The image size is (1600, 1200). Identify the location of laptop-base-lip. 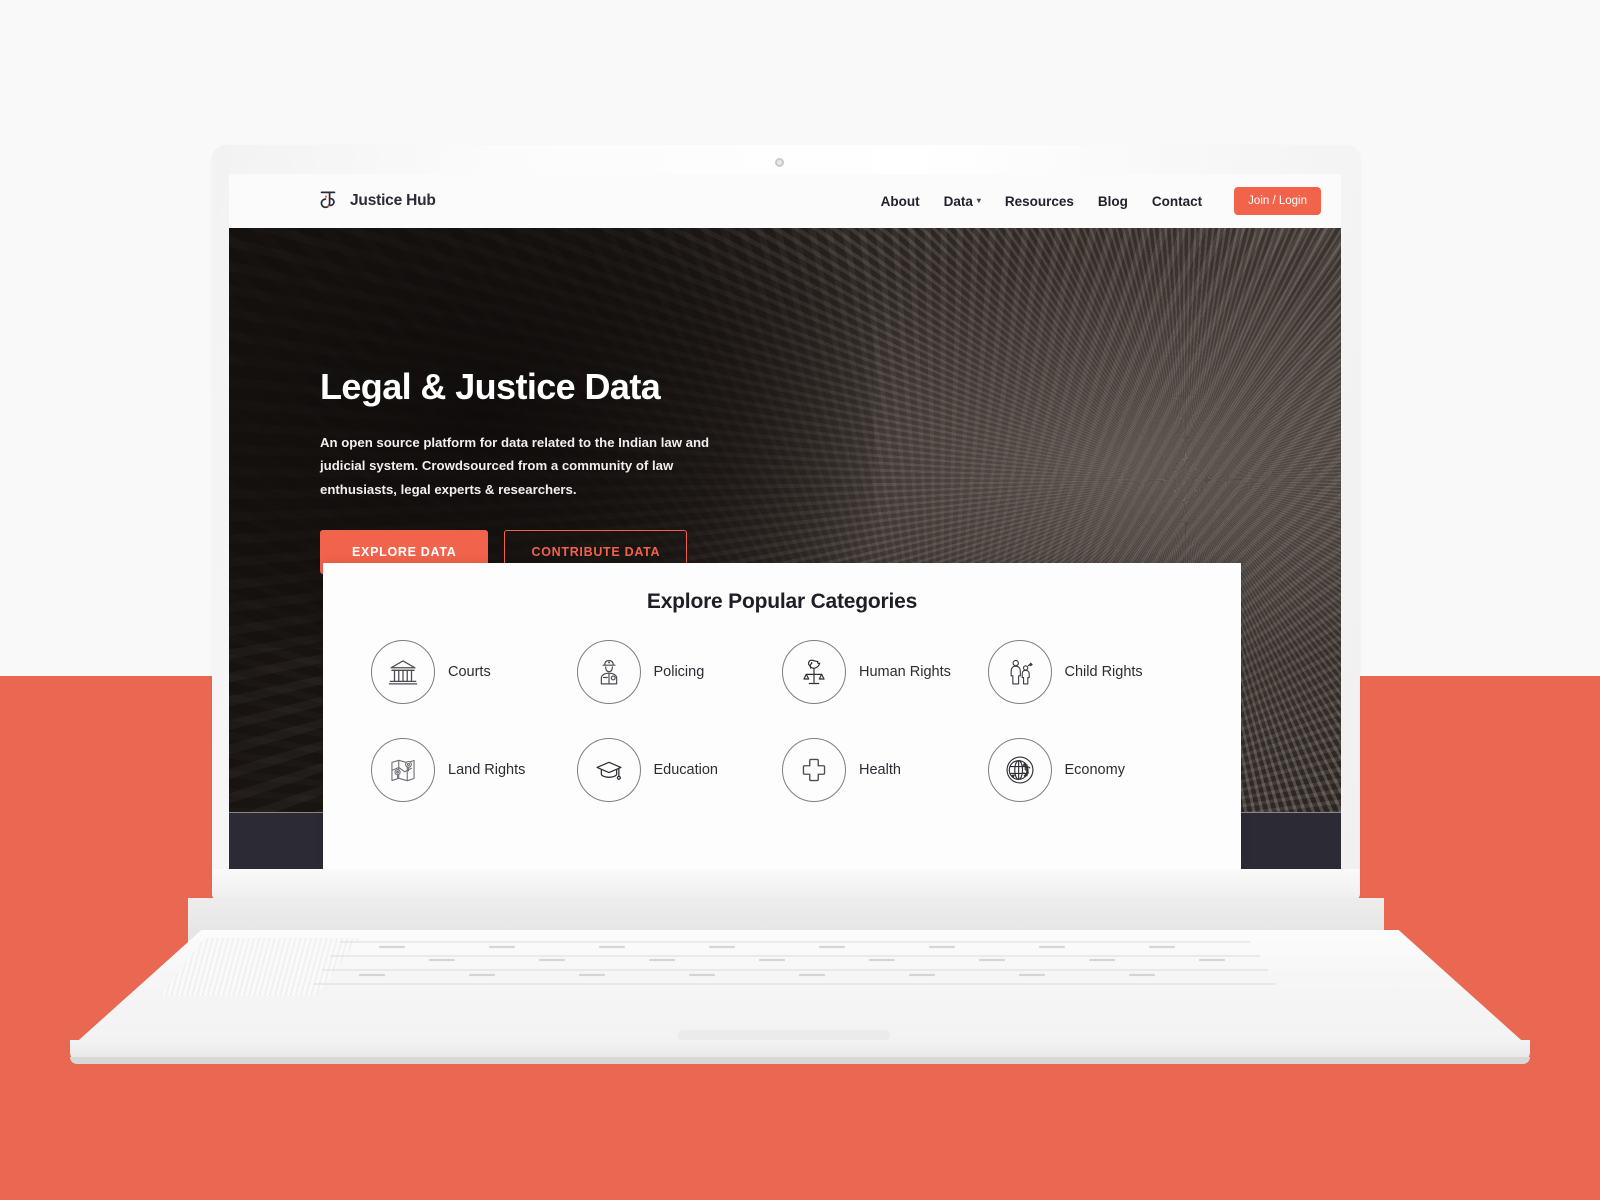
(800, 1060).